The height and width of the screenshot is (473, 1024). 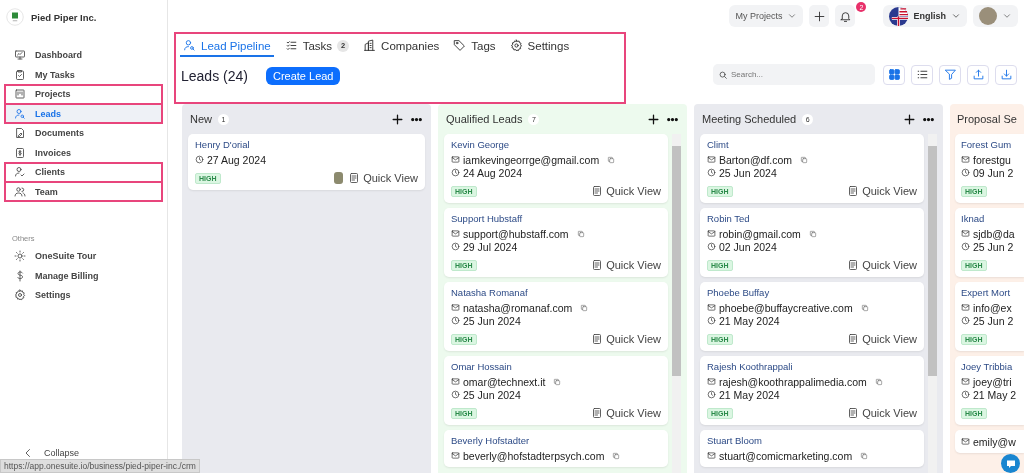 What do you see at coordinates (460, 45) in the screenshot?
I see `tag-icon` at bounding box center [460, 45].